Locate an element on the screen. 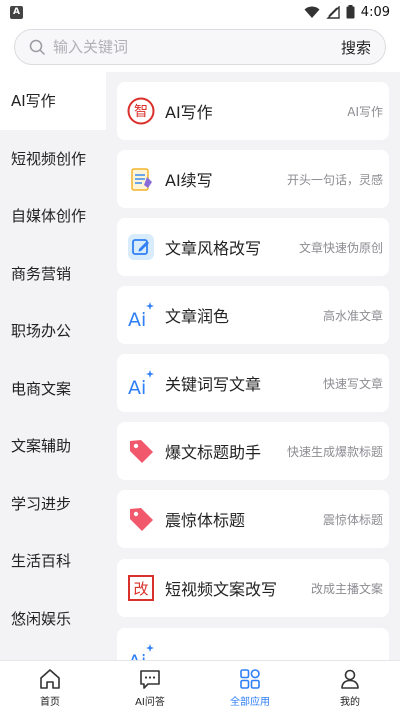  app-card-title: AI写作 is located at coordinates (189, 112).